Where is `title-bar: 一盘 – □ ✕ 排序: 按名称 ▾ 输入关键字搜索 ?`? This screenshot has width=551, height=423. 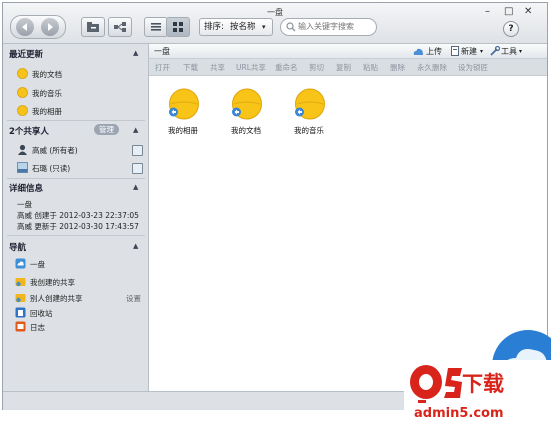 title-bar: 一盘 – □ ✕ 排序: 按名称 ▾ 输入关键字搜索 ? is located at coordinates (275, 23).